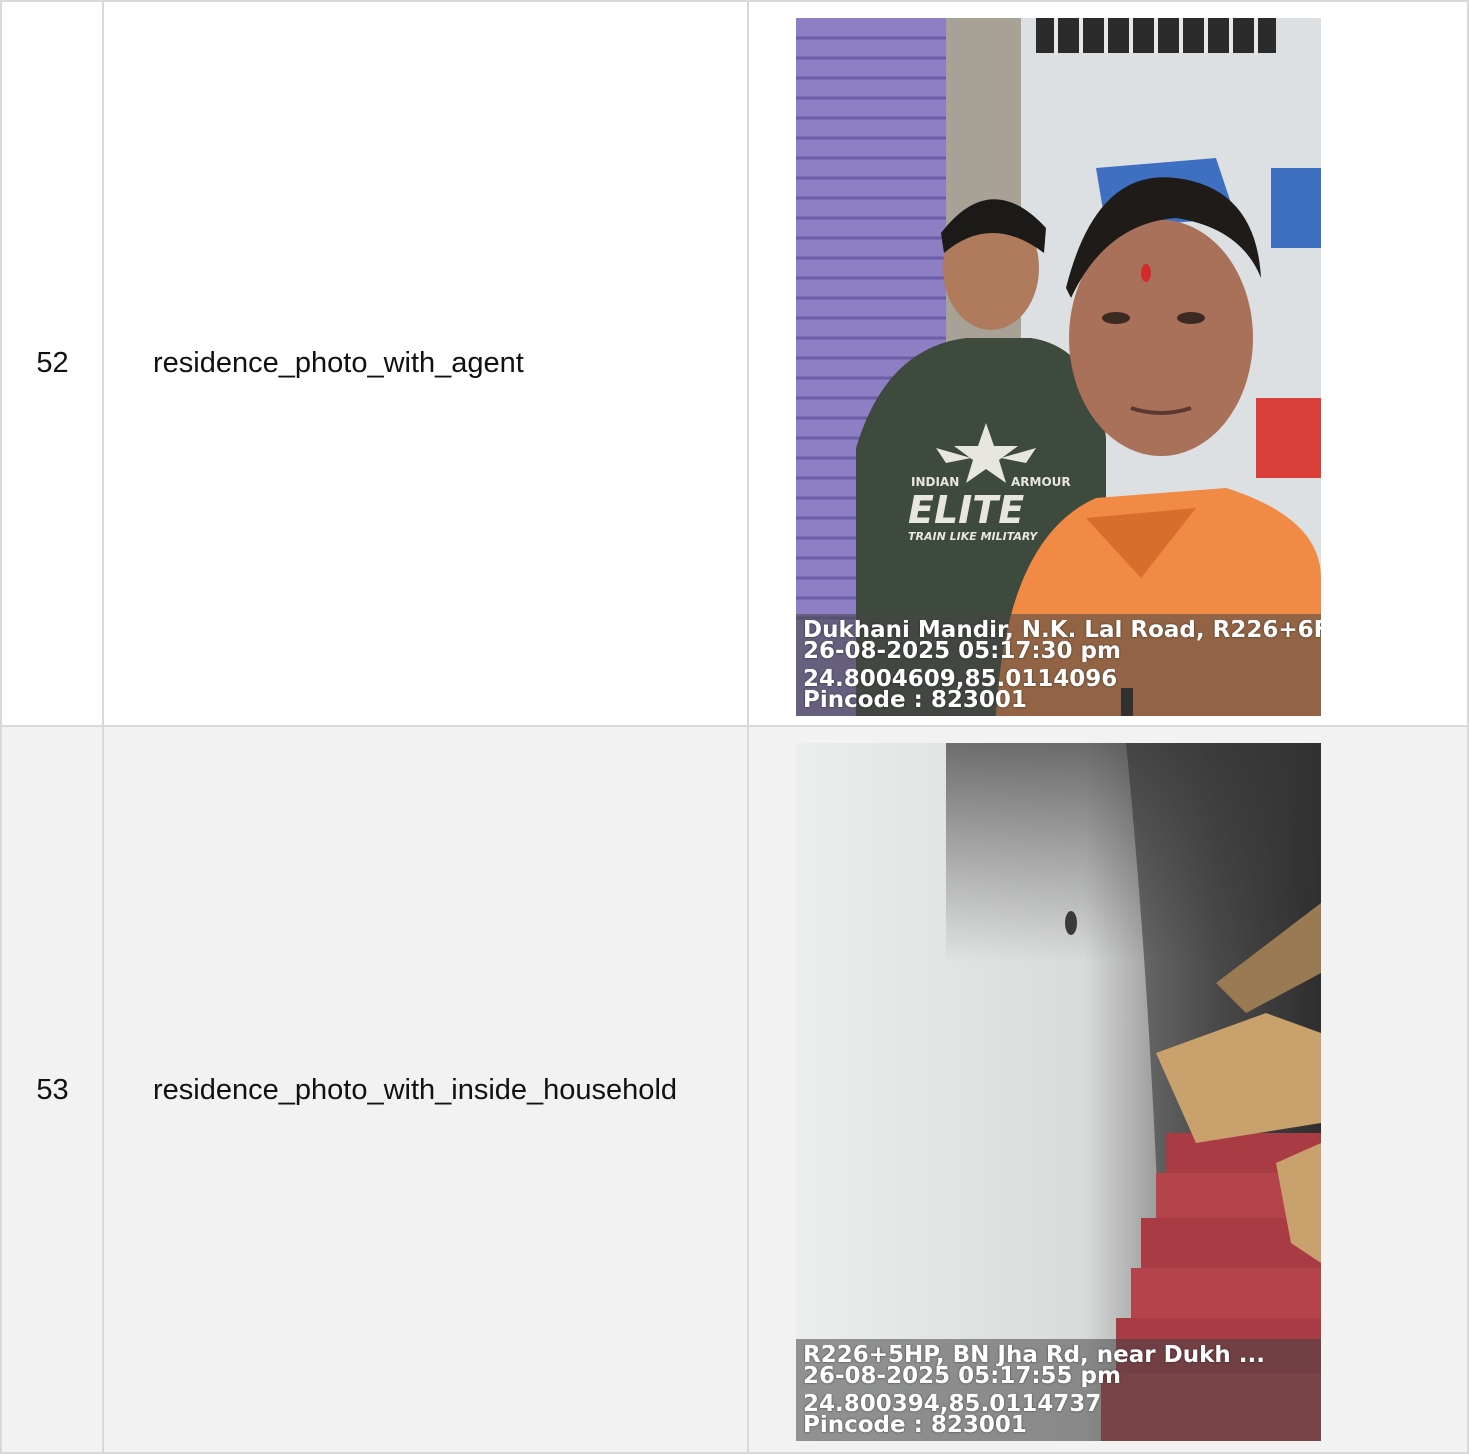 The height and width of the screenshot is (1454, 1469). Describe the element at coordinates (338, 362) in the screenshot. I see `field-name: residence_photo_with_agent` at that location.